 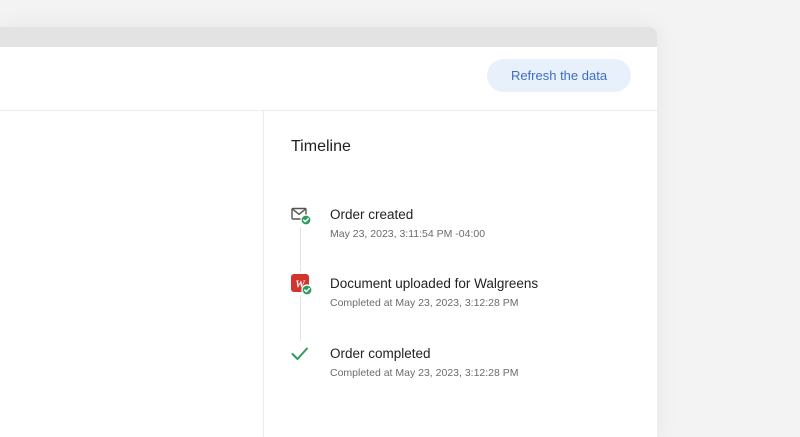 I want to click on refresh-data-button: Refresh the data, so click(x=559, y=75).